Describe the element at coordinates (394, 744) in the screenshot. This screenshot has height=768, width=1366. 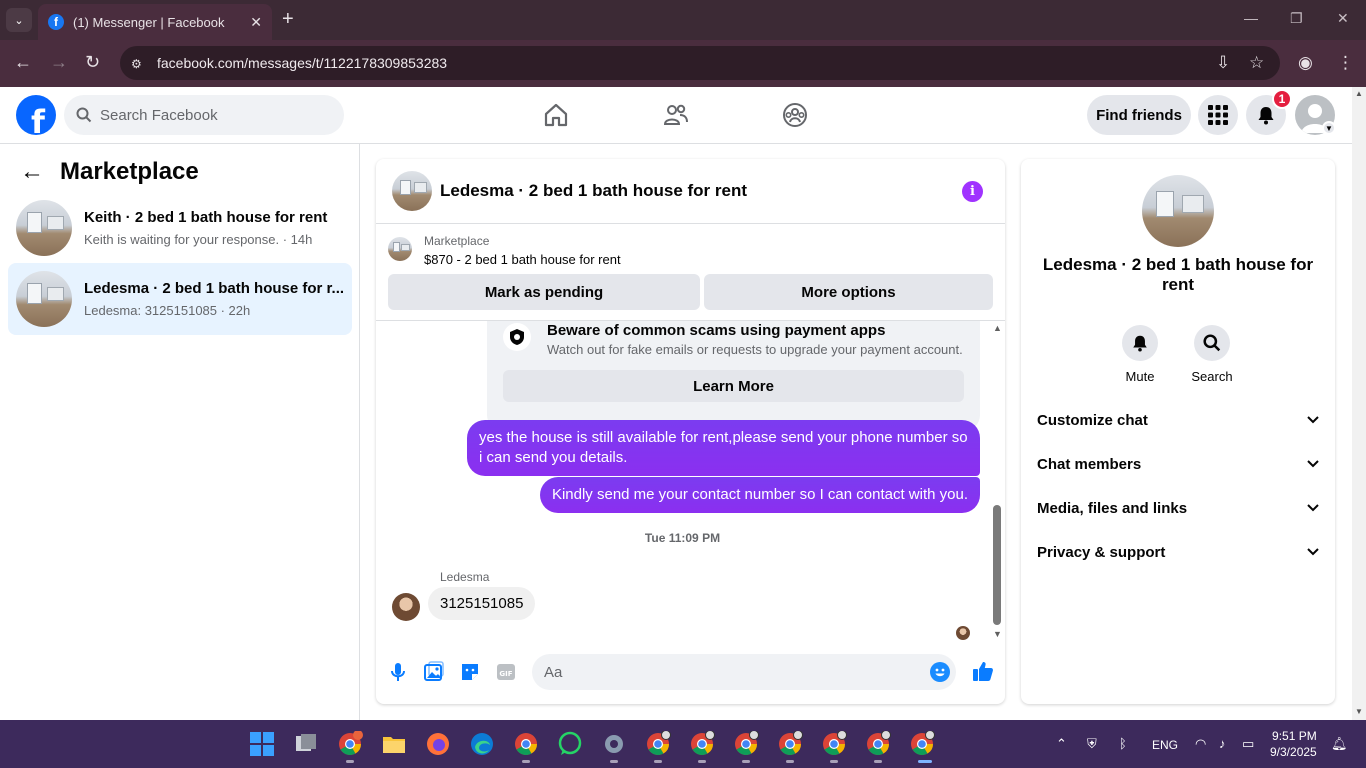
I see `file-explorer-icon` at that location.